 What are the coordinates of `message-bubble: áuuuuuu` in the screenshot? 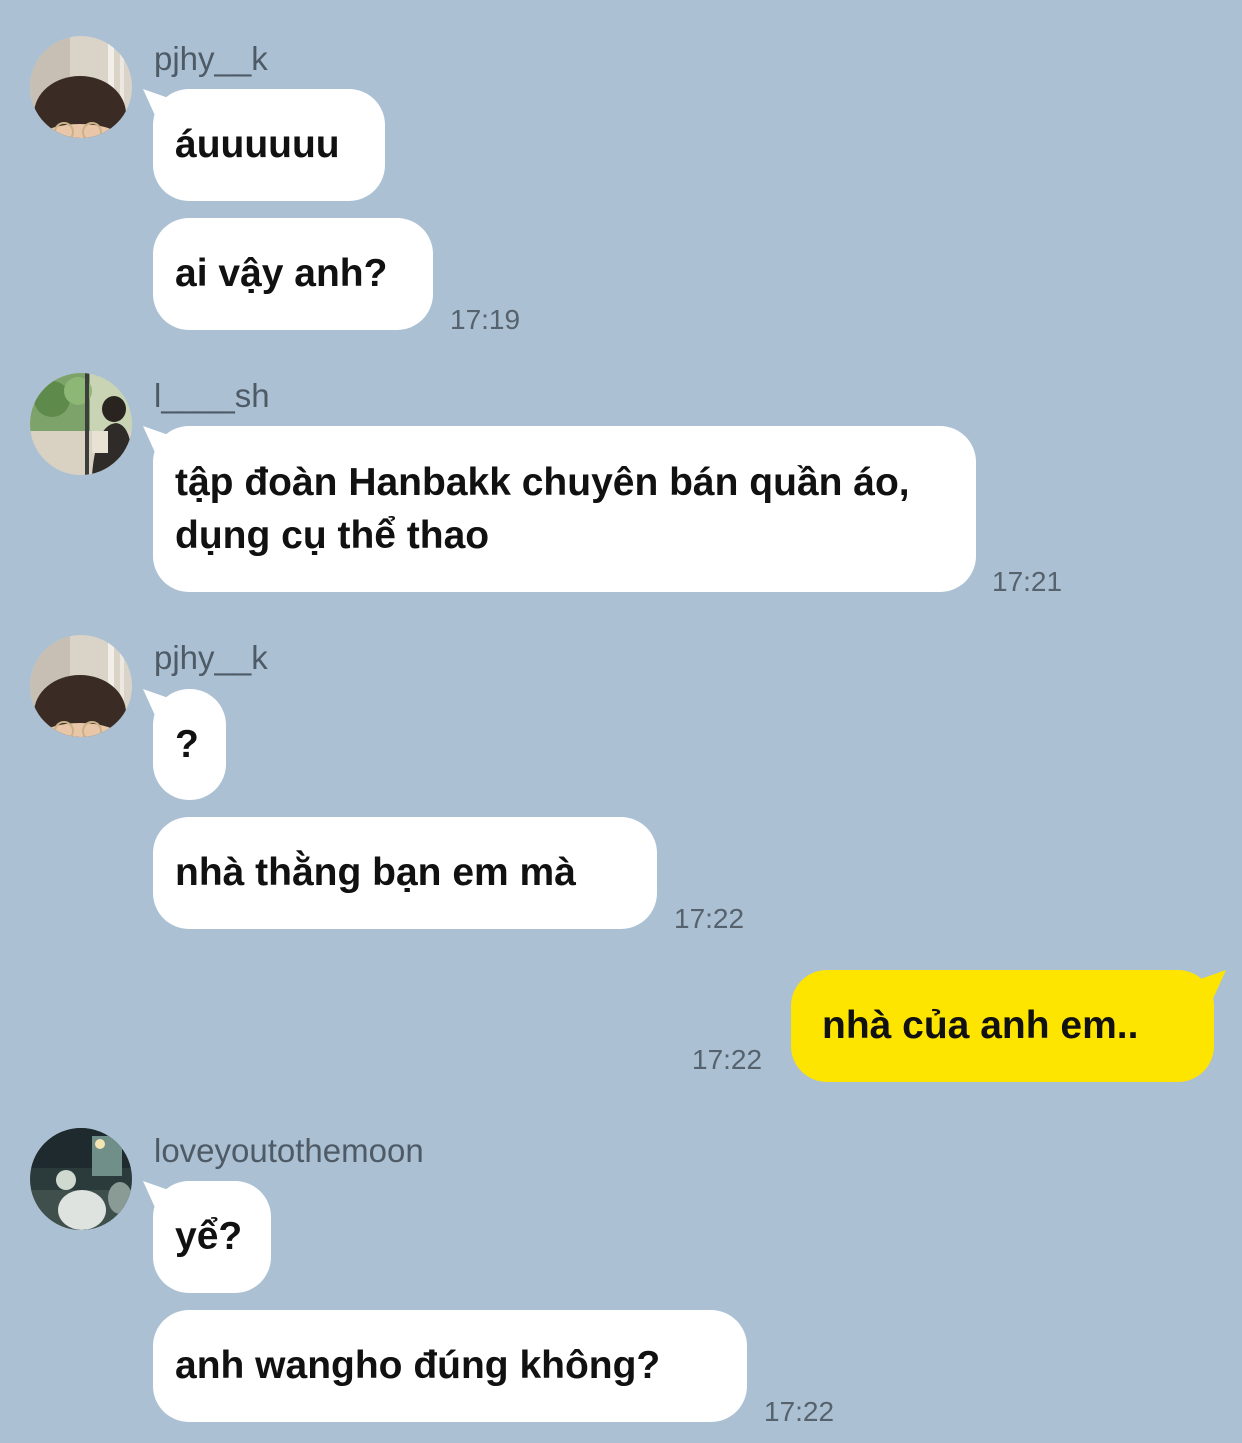 It's located at (269, 145).